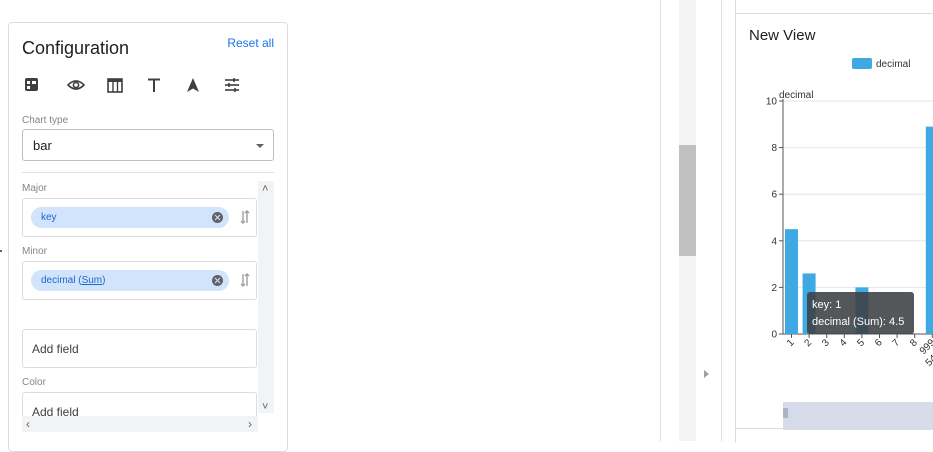 Image resolution: width=933 pixels, height=452 pixels. I want to click on chart-type-select: bar, so click(148, 145).